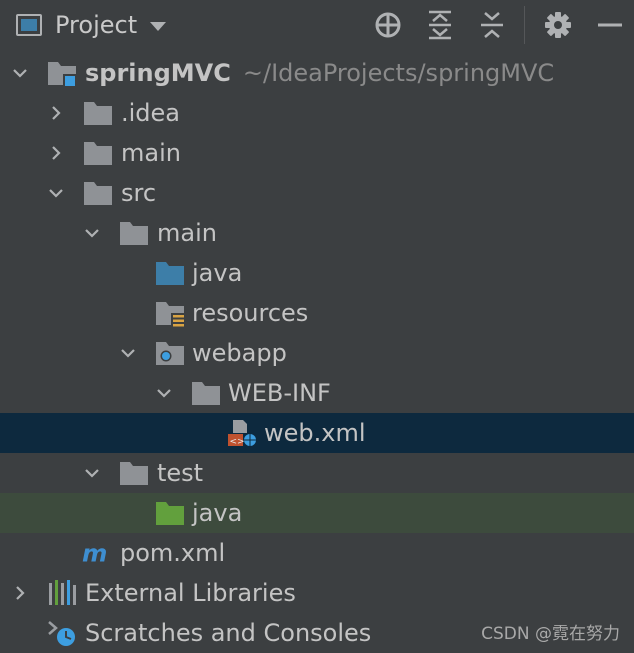 The height and width of the screenshot is (653, 634). Describe the element at coordinates (317, 113) in the screenshot. I see `tree-row-idea: .idea` at that location.